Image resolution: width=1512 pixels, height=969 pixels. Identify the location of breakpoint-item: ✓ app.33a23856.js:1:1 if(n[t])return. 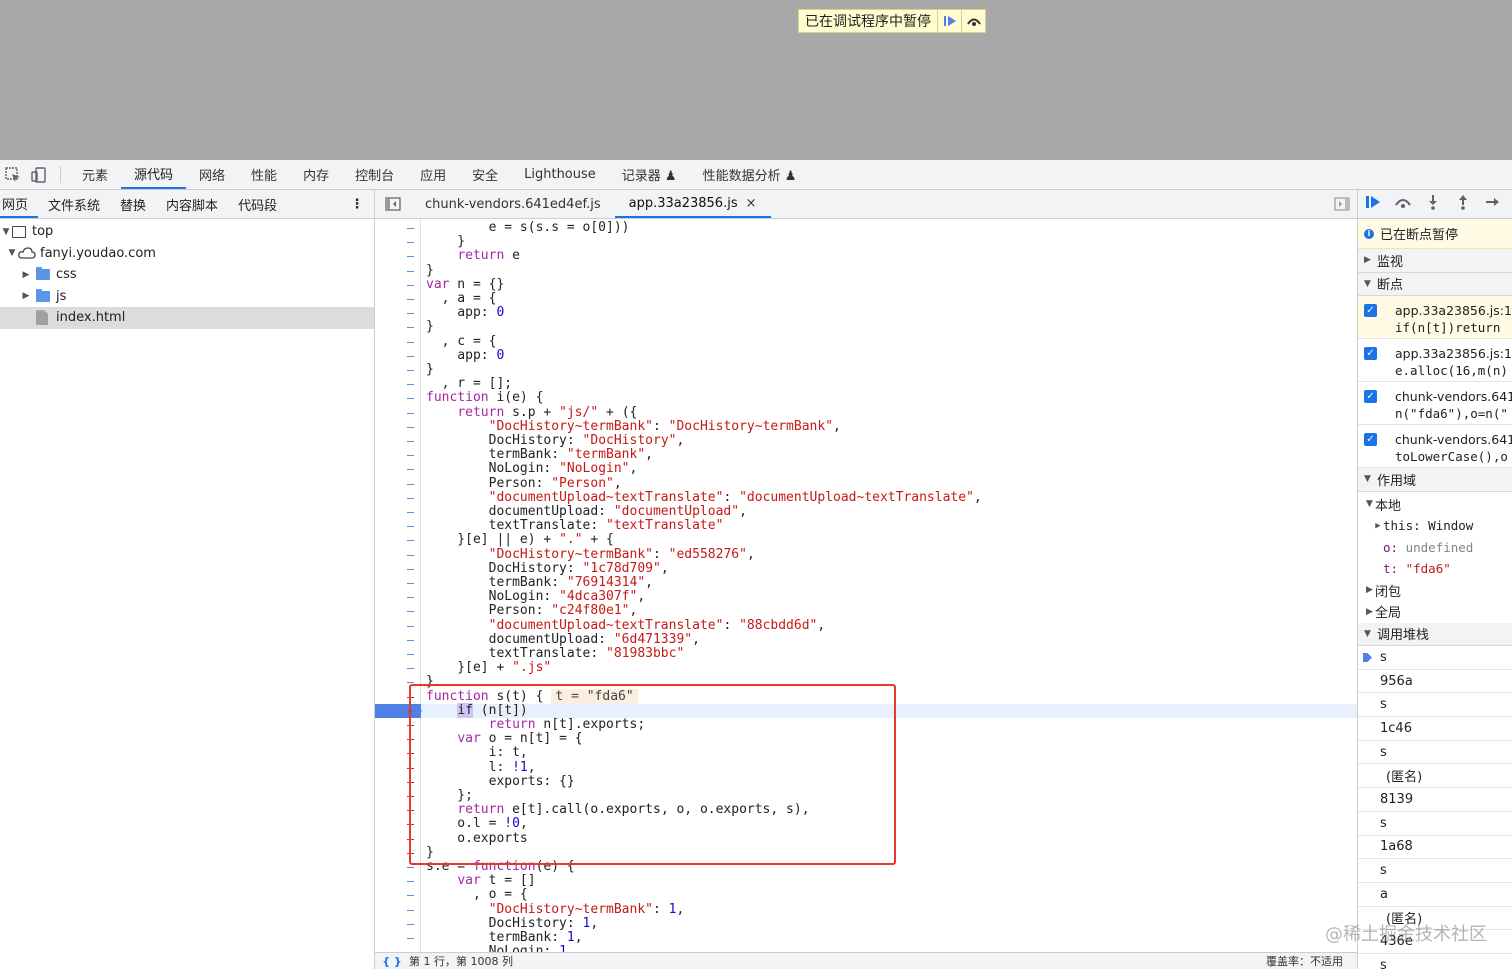
(1435, 317).